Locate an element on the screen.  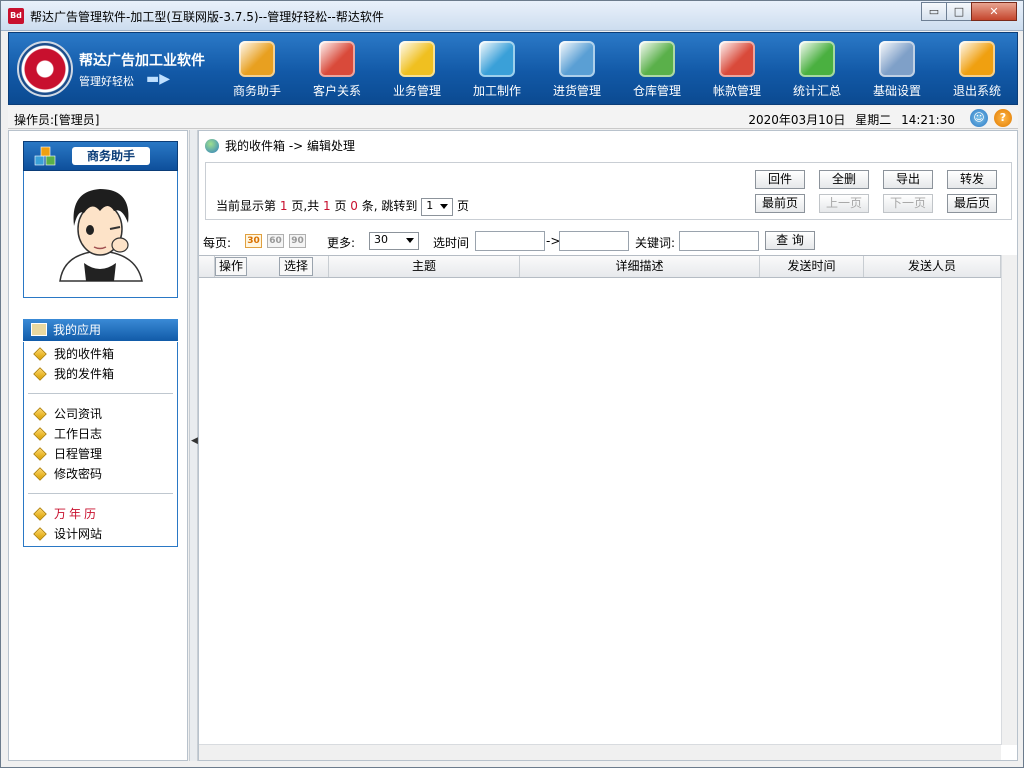
table-header: 操作 选择 主题 详细描述 发送时间 发送人员 is located at coordinates (600, 266).